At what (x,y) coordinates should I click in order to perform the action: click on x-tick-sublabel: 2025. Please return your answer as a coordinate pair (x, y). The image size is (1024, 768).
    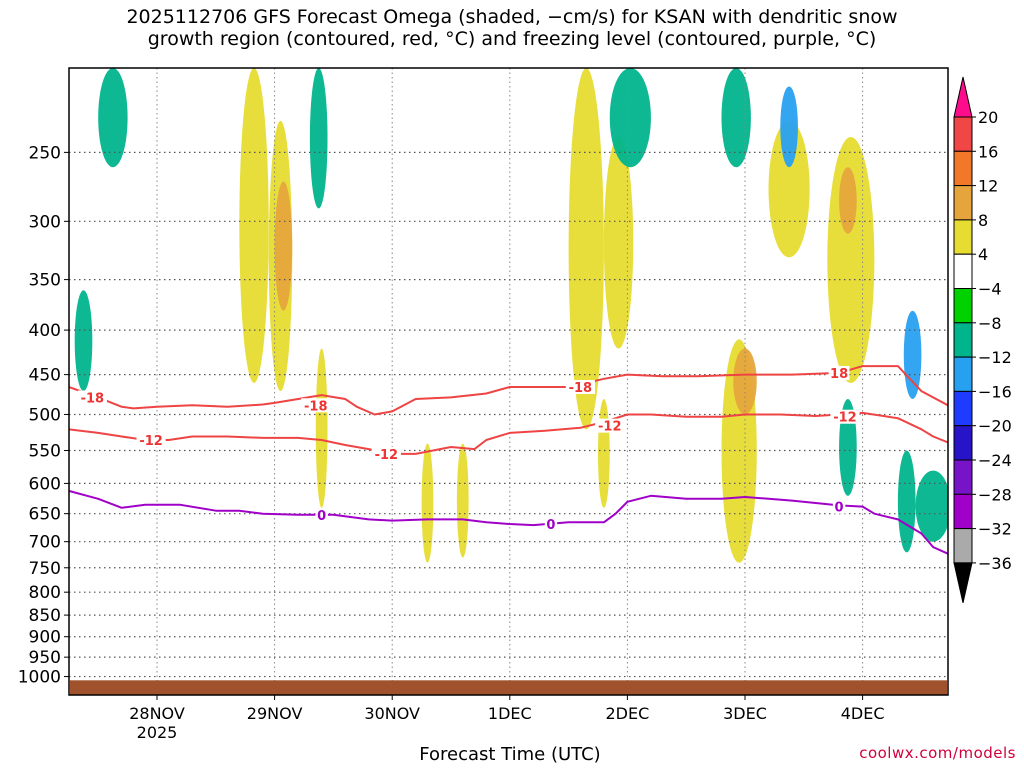
    Looking at the image, I should click on (157, 732).